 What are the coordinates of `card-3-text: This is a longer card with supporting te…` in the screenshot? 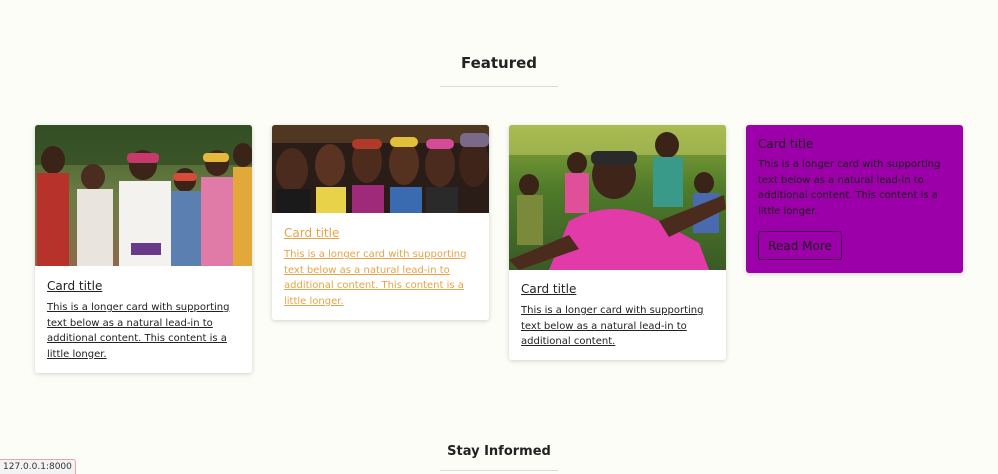 It's located at (615, 326).